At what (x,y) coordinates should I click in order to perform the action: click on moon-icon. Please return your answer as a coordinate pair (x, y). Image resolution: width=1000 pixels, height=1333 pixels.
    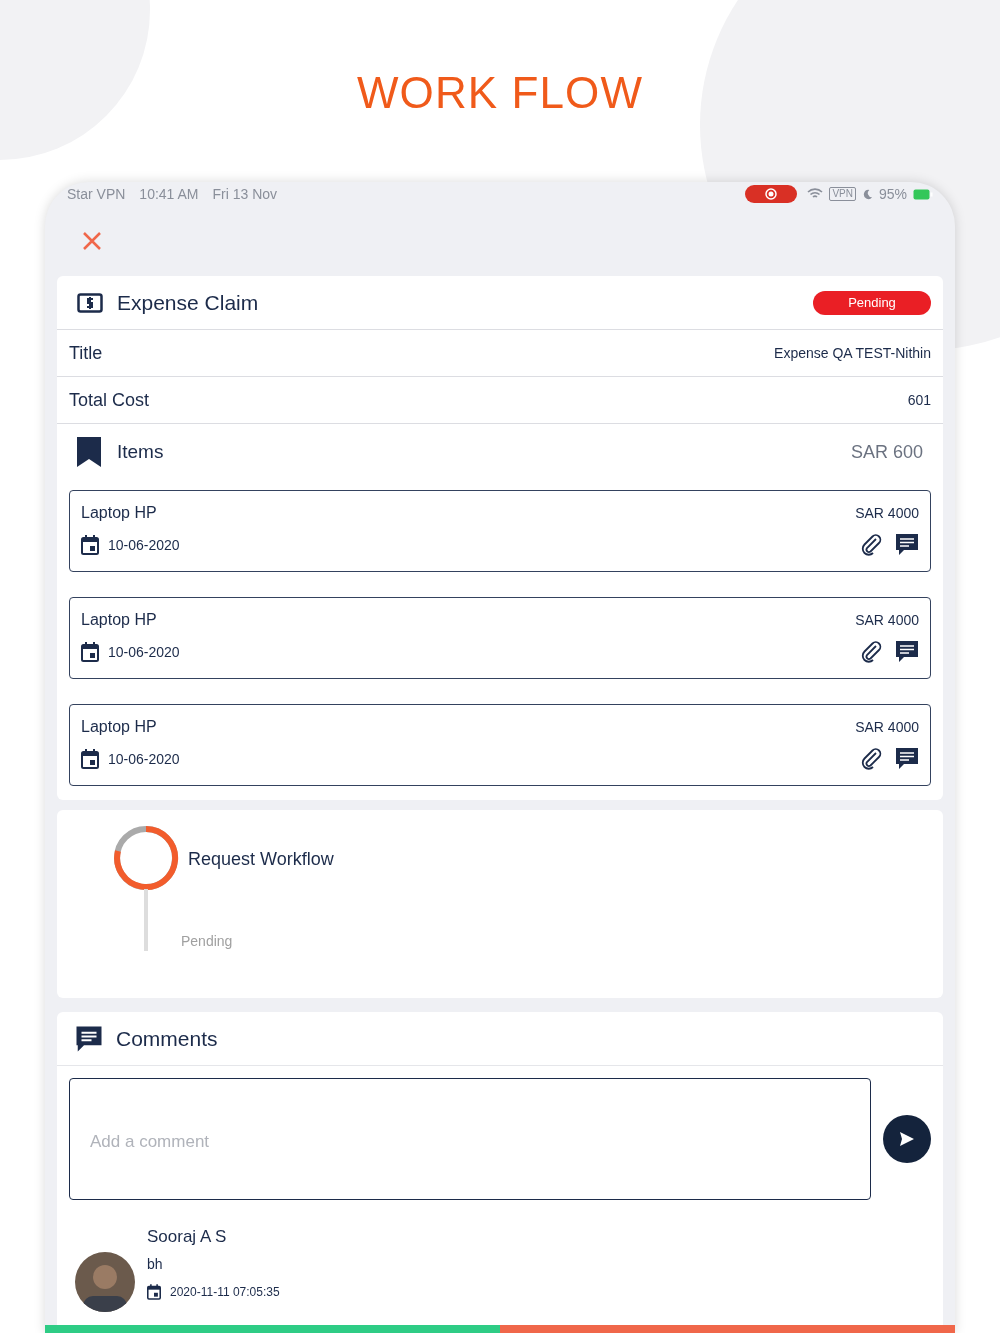
    Looking at the image, I should click on (867, 194).